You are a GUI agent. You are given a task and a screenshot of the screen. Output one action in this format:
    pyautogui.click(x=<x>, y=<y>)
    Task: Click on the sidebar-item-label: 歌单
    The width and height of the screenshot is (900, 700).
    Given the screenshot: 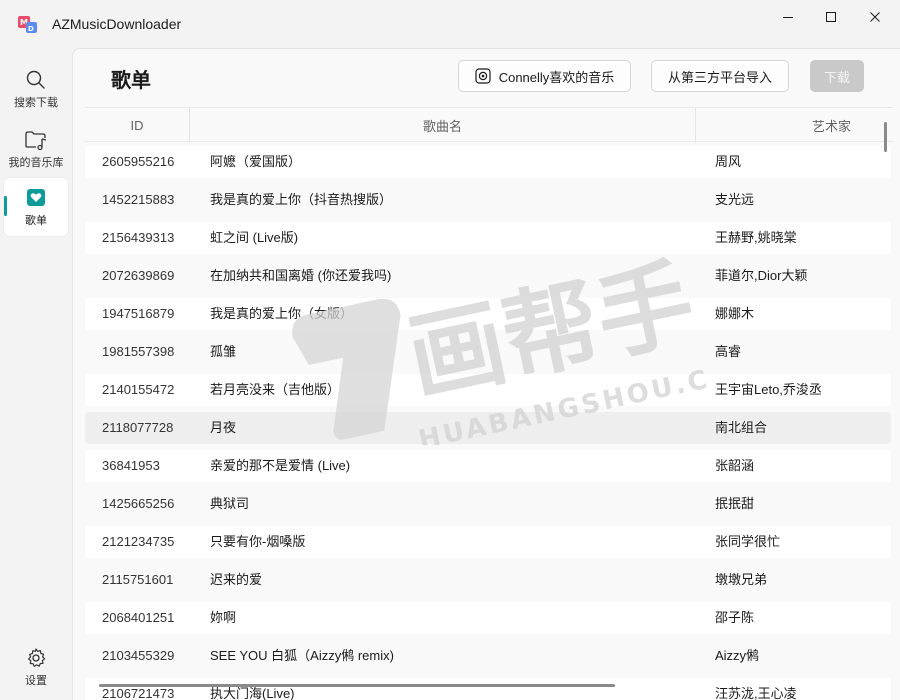 What is the action you would take?
    pyautogui.click(x=36, y=220)
    